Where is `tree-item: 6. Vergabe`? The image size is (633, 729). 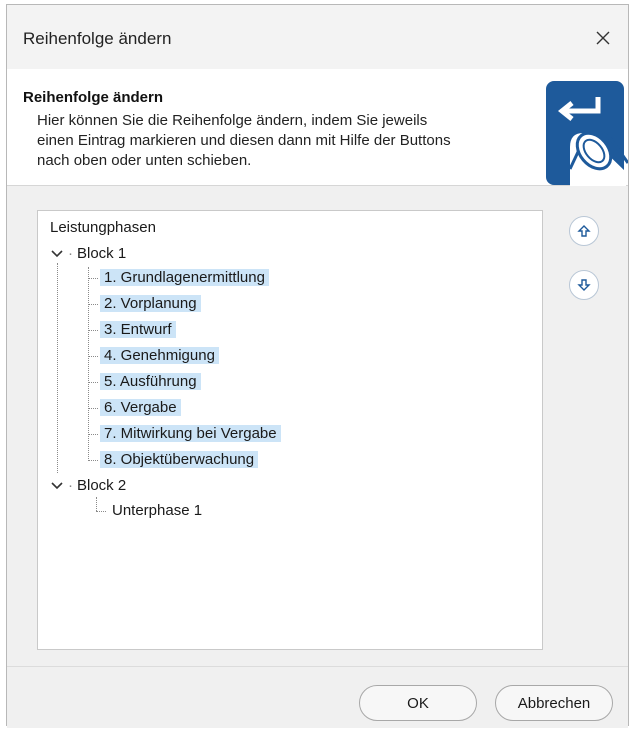
tree-item: 6. Vergabe is located at coordinates (140, 408).